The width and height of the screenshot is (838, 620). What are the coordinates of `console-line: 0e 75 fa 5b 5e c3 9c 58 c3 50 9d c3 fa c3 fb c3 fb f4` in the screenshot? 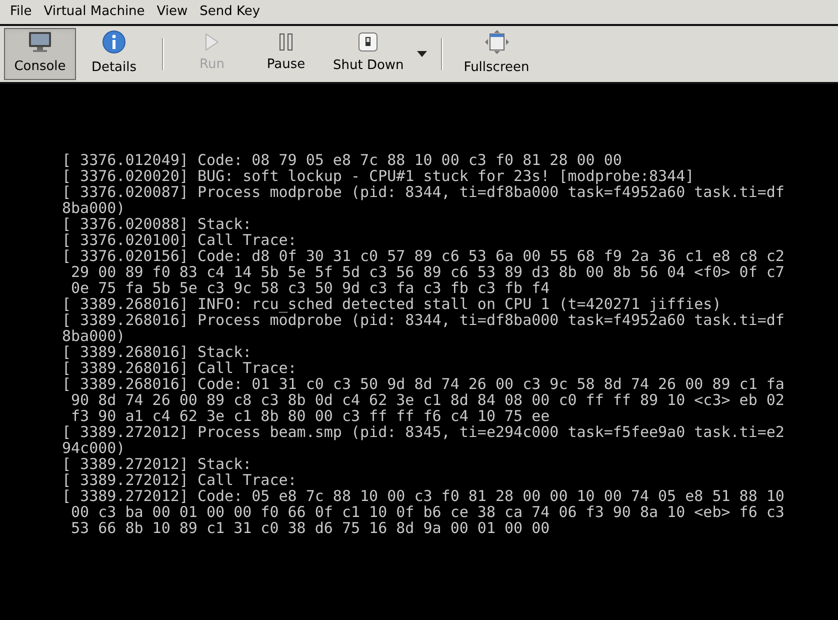 It's located at (310, 288).